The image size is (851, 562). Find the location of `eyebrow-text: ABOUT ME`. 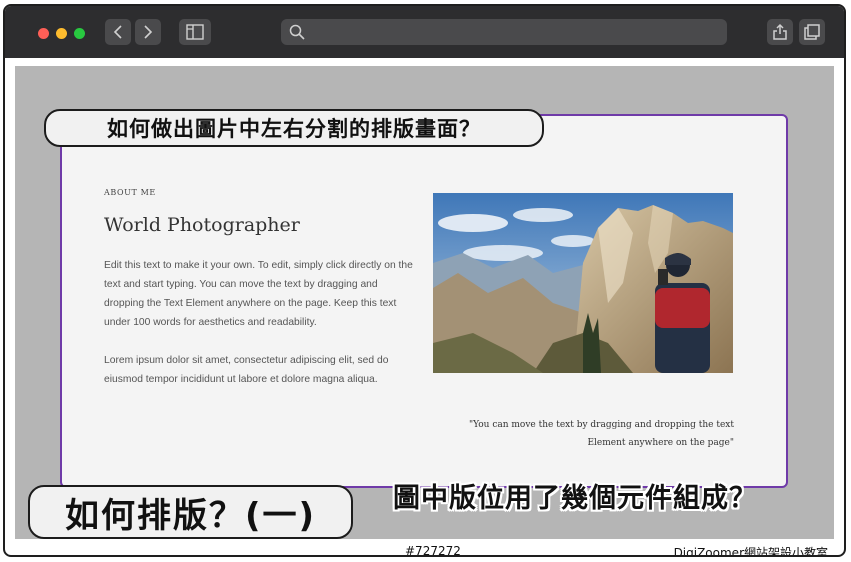

eyebrow-text: ABOUT ME is located at coordinates (130, 192).